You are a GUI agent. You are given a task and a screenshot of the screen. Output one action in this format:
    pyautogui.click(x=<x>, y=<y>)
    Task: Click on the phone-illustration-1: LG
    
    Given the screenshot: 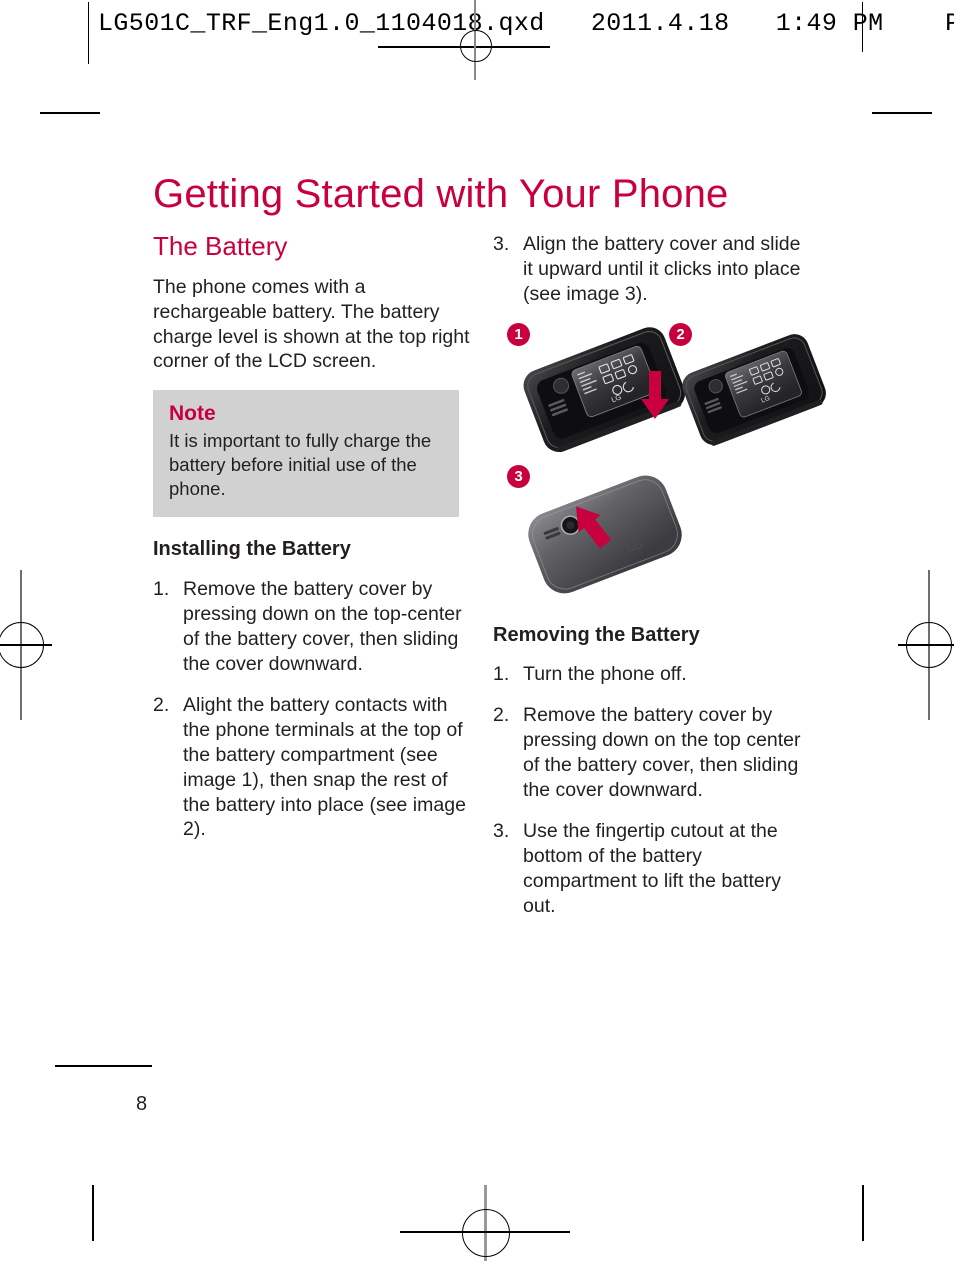 What is the action you would take?
    pyautogui.click(x=604, y=390)
    